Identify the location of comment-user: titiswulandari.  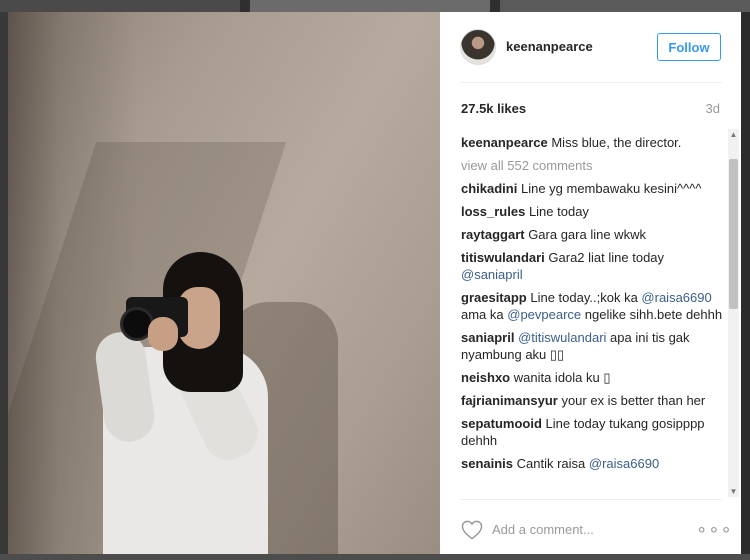
(503, 257).